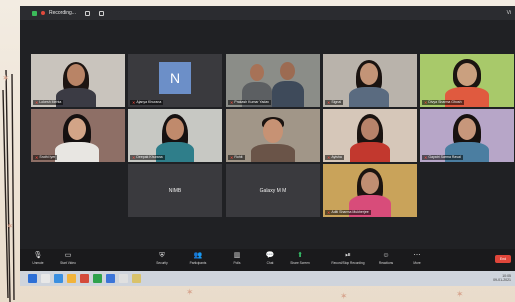  I want to click on stop-icon, so click(101, 13).